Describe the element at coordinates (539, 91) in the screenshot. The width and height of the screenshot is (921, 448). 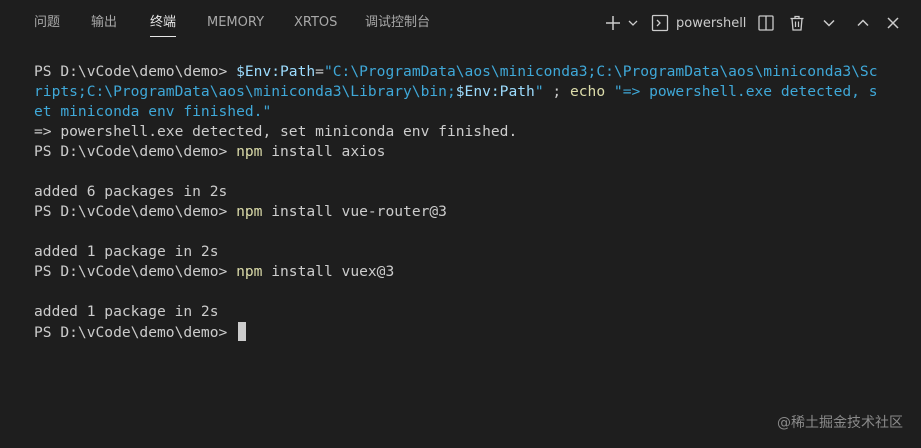
I see `string-literal: "` at that location.